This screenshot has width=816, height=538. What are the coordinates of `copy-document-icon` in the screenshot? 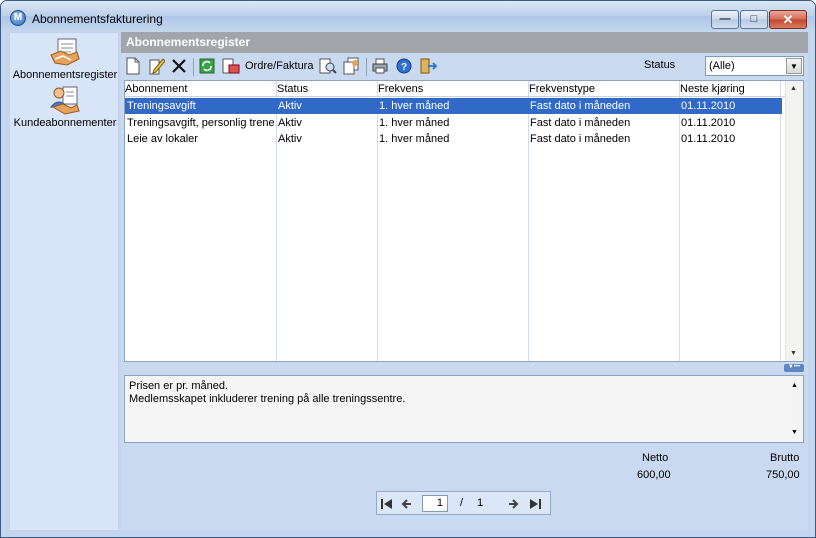 It's located at (351, 66).